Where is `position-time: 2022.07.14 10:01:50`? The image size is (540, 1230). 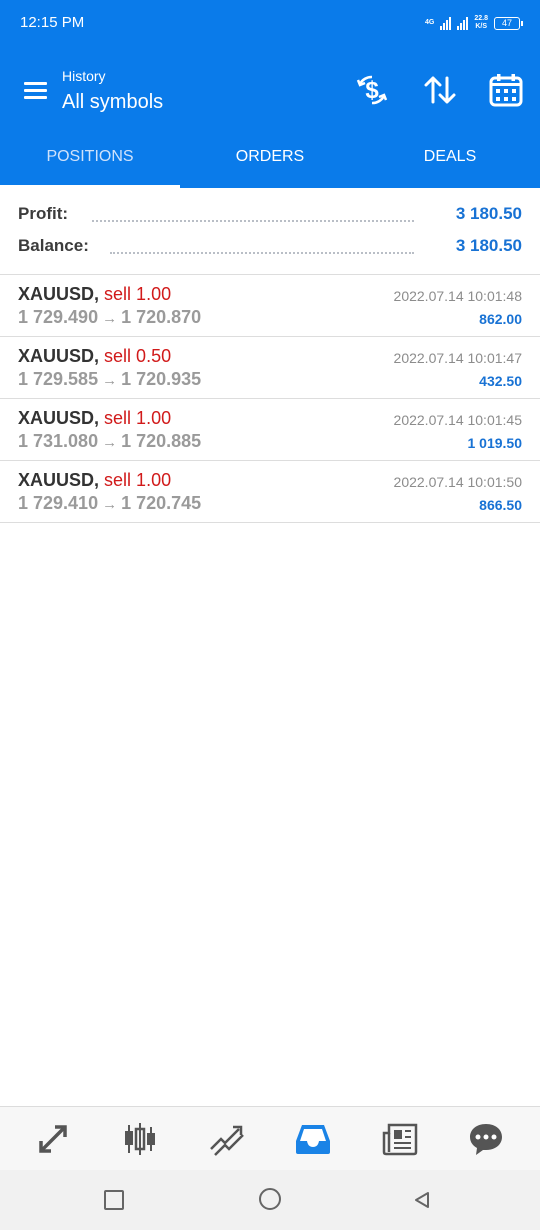
position-time: 2022.07.14 10:01:50 is located at coordinates (457, 482).